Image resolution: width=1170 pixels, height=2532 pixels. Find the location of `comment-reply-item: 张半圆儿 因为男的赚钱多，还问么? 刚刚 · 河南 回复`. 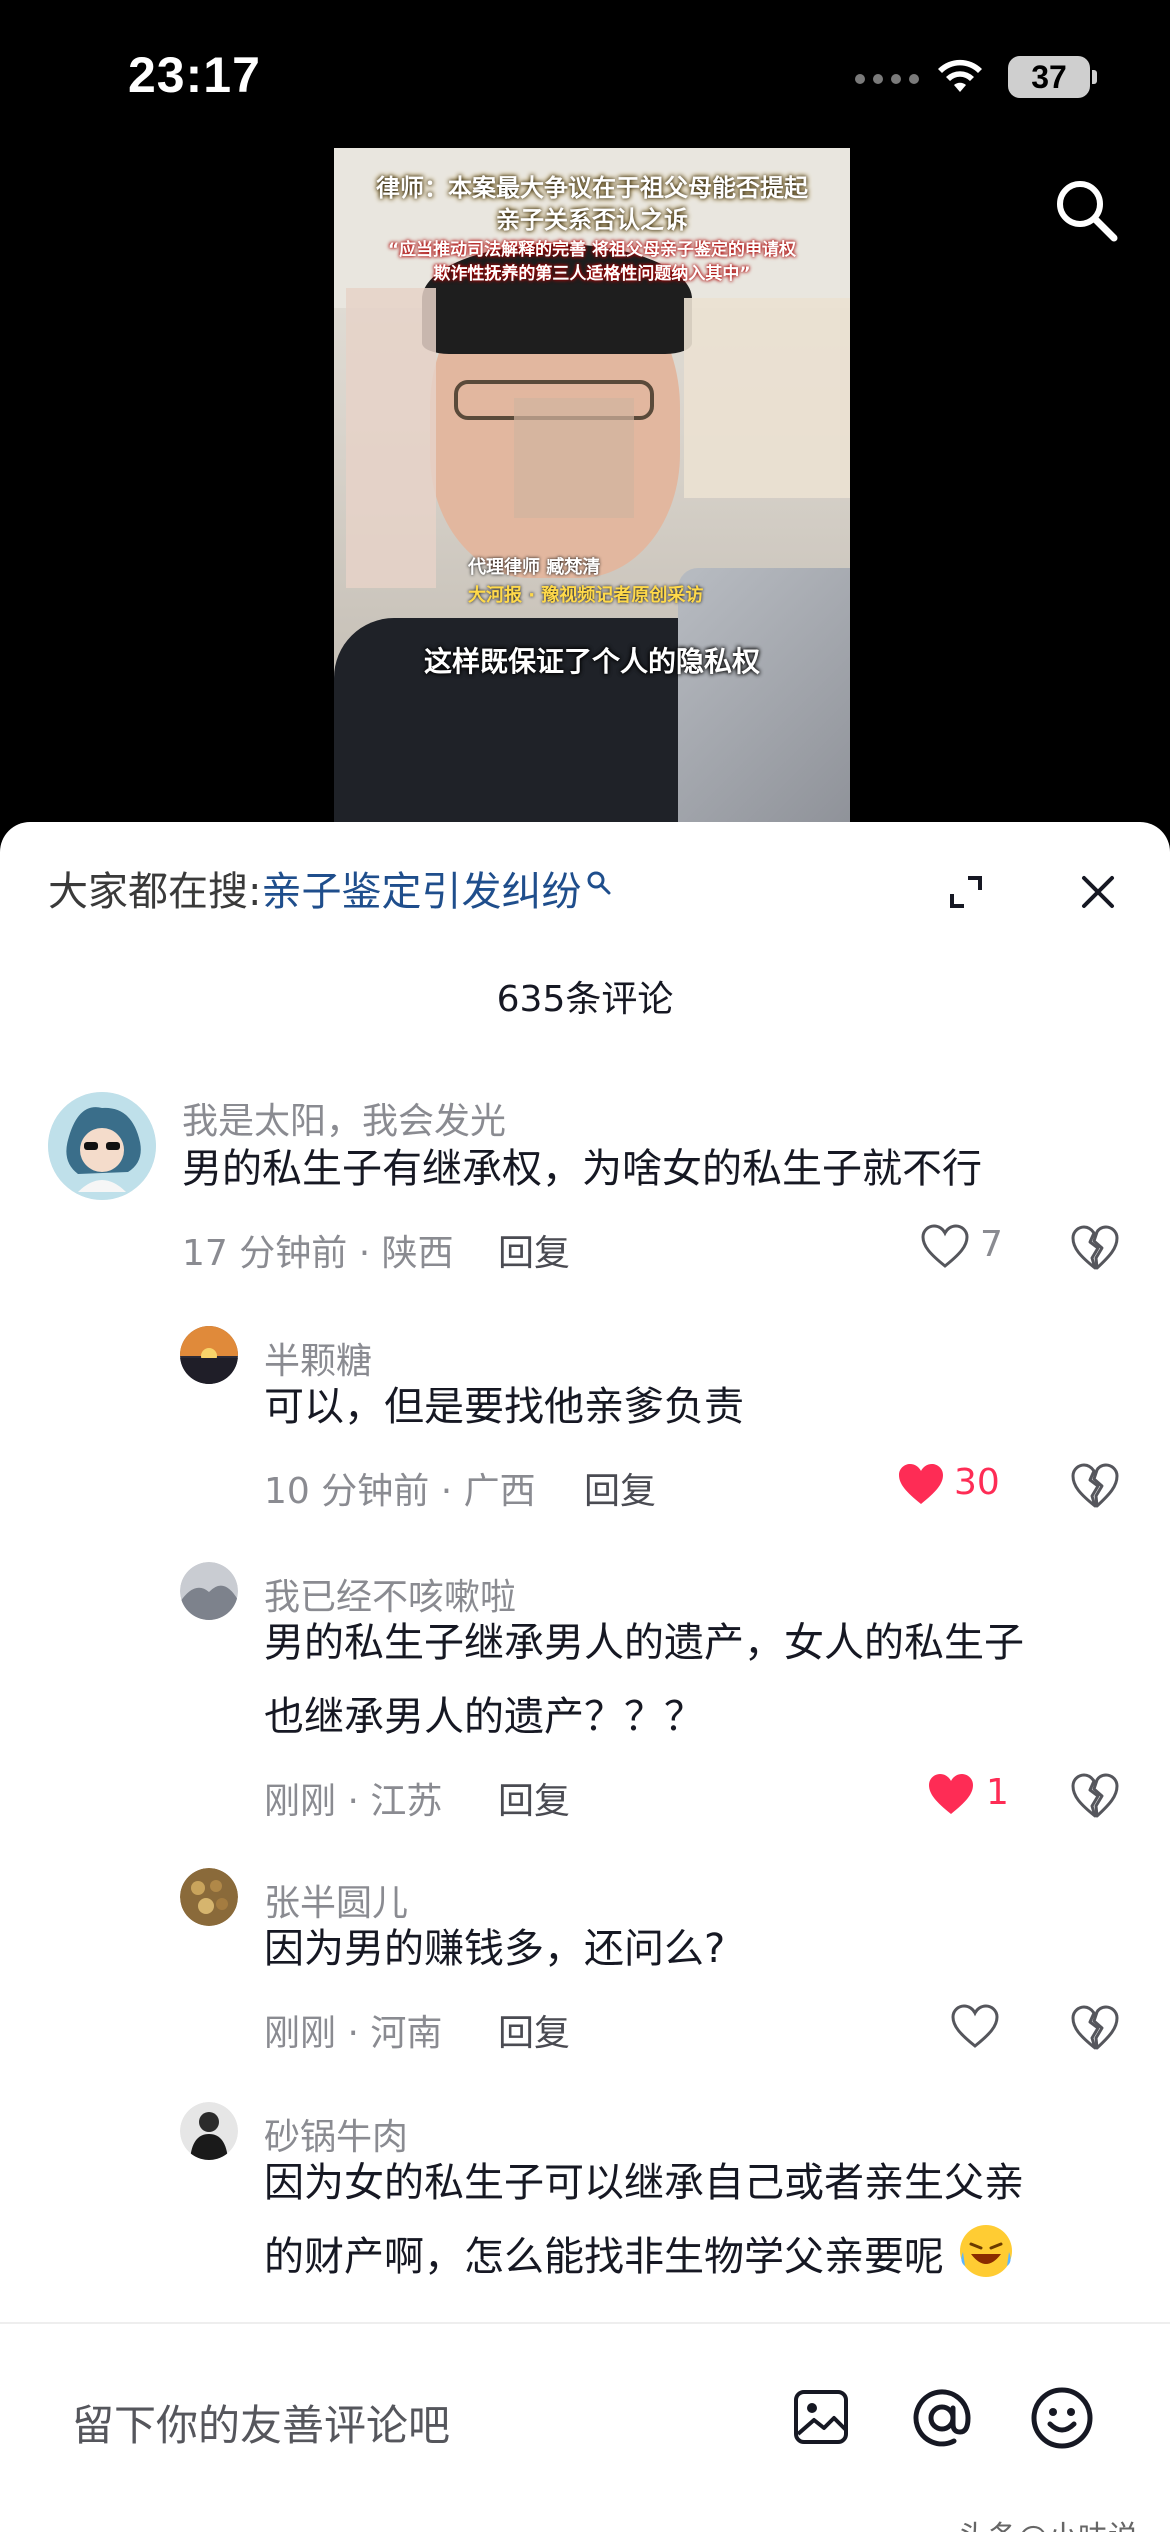

comment-reply-item: 张半圆儿 因为男的赚钱多，还问么? 刚刚 · 河南 回复 is located at coordinates (585, 1968).